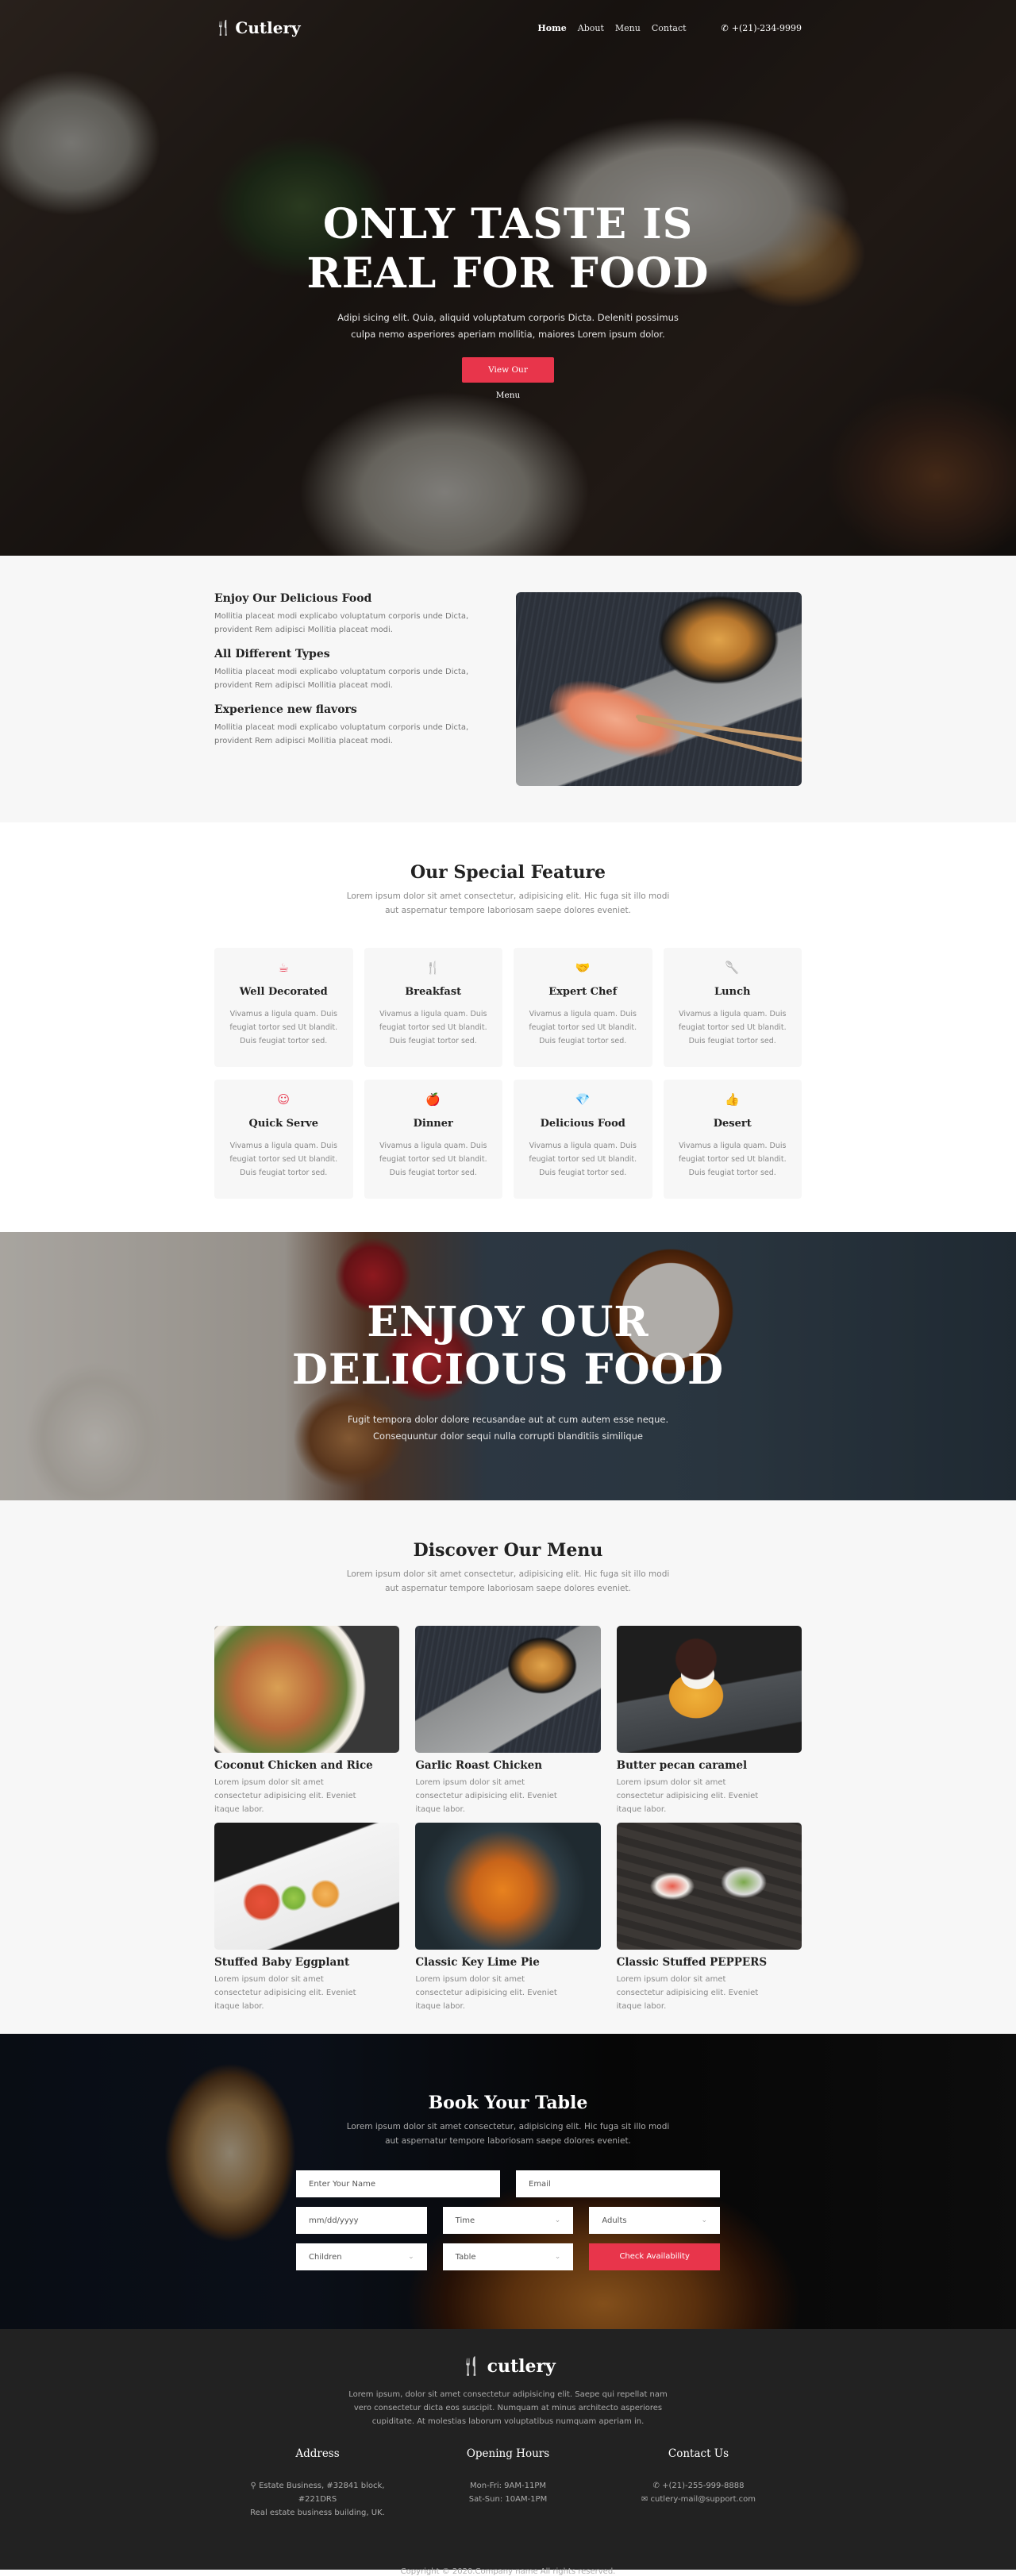  Describe the element at coordinates (557, 2257) in the screenshot. I see `chevron-down-icon: ⌄` at that location.